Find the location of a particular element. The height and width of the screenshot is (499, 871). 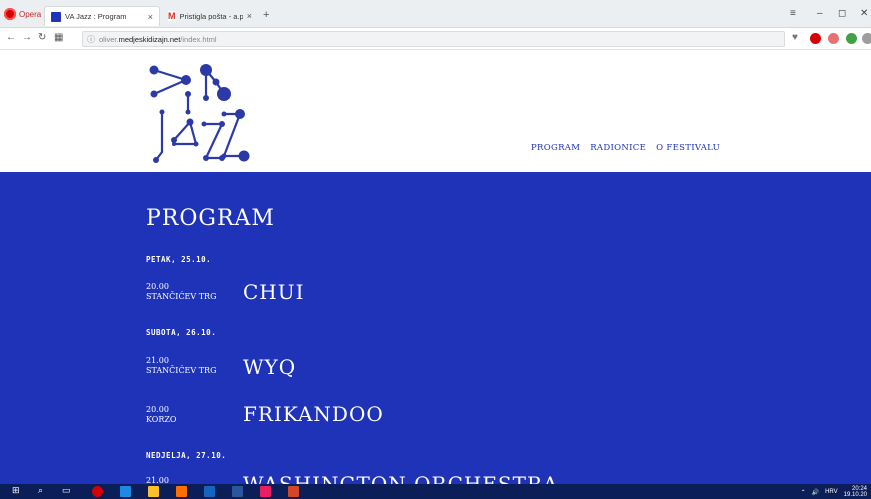

event-name: CHUI is located at coordinates (274, 292).